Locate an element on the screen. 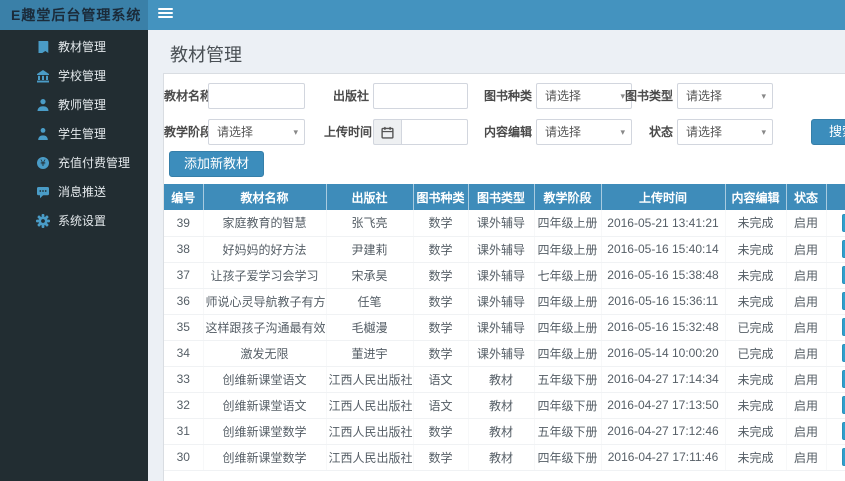 Image resolution: width=845 pixels, height=481 pixels. search-button: 搜索 is located at coordinates (828, 132).